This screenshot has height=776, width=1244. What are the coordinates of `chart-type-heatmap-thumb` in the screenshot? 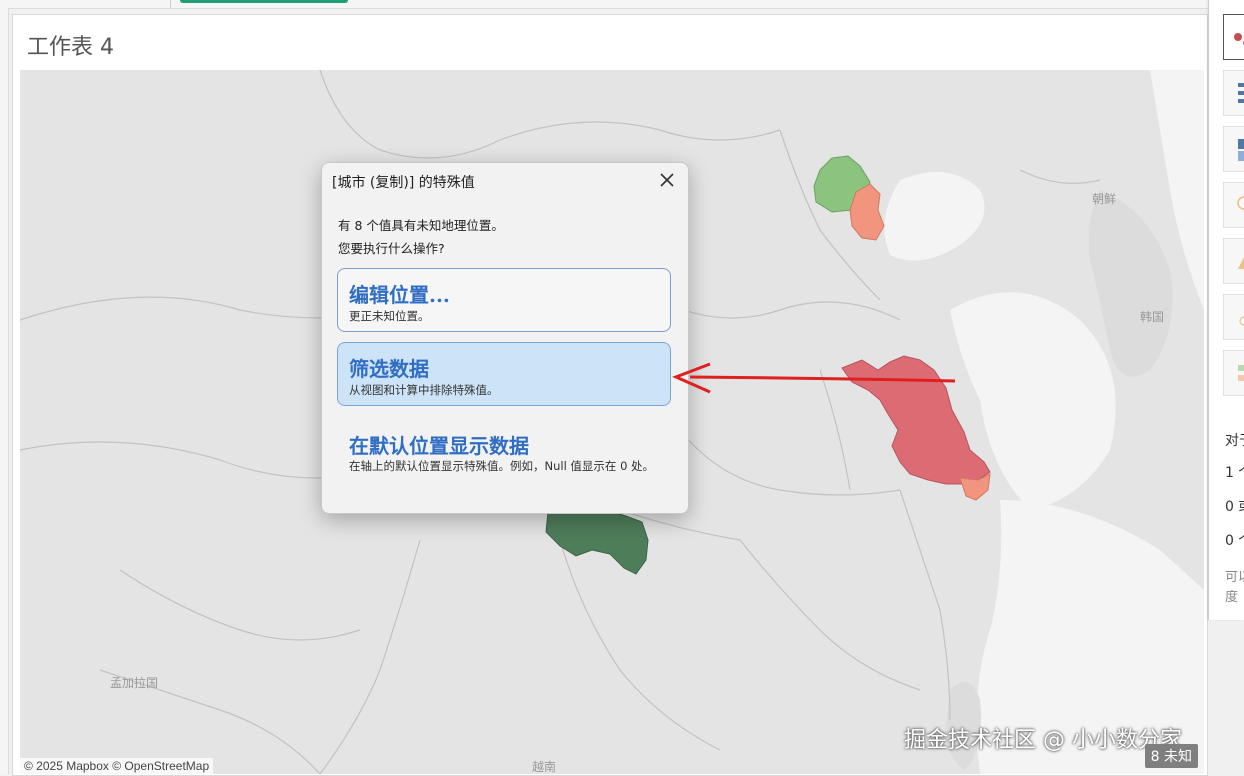 It's located at (1233, 149).